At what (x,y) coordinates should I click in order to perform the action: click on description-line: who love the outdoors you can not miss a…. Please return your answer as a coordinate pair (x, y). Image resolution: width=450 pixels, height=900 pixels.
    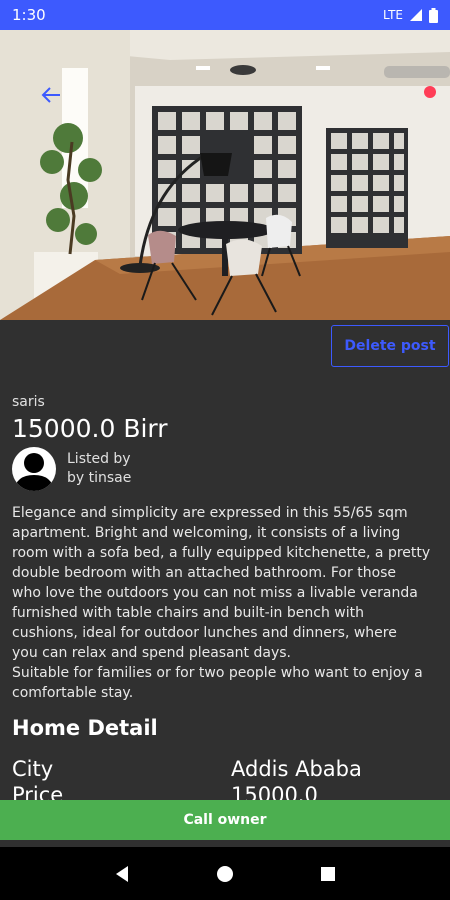
    Looking at the image, I should click on (215, 593).